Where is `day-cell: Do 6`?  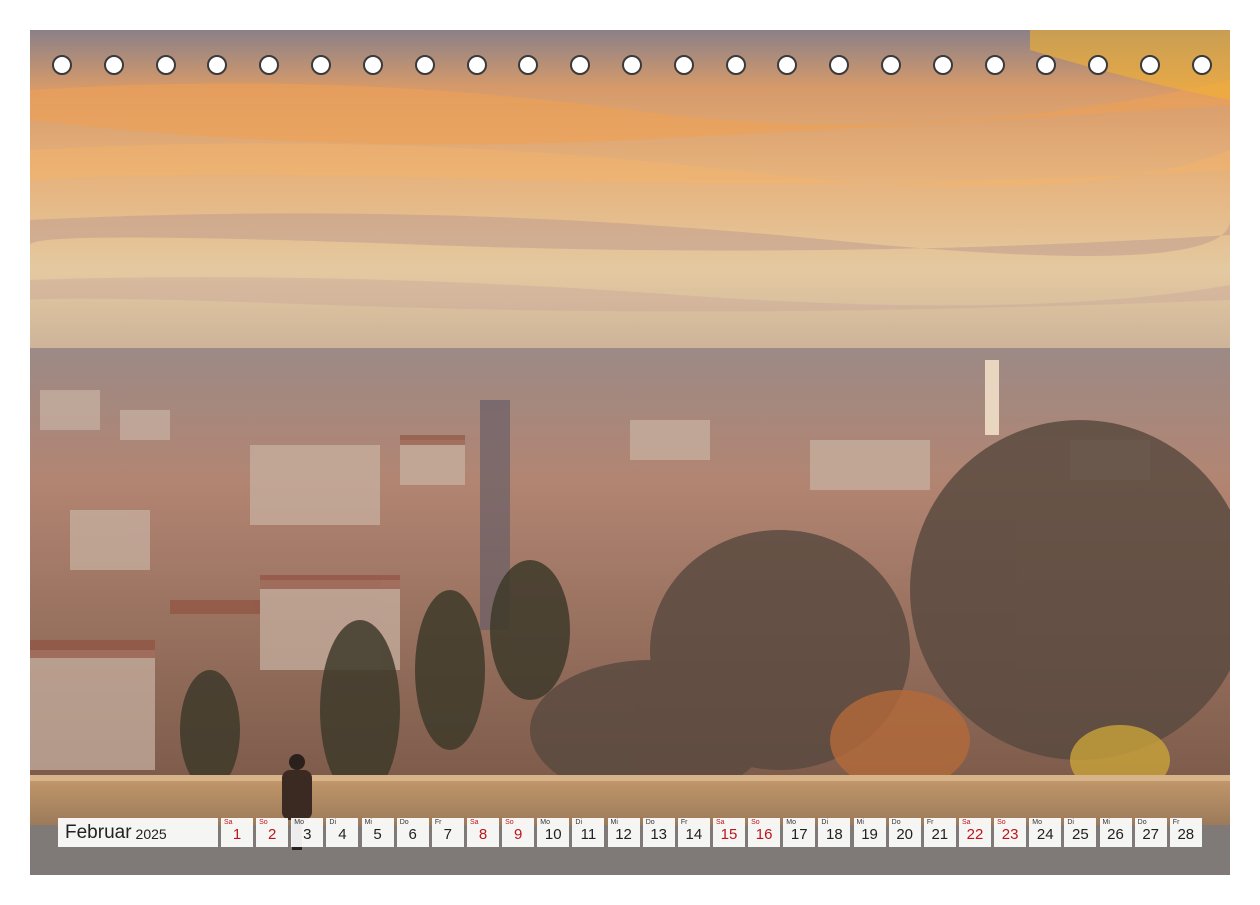
day-cell: Do 6 is located at coordinates (412, 832).